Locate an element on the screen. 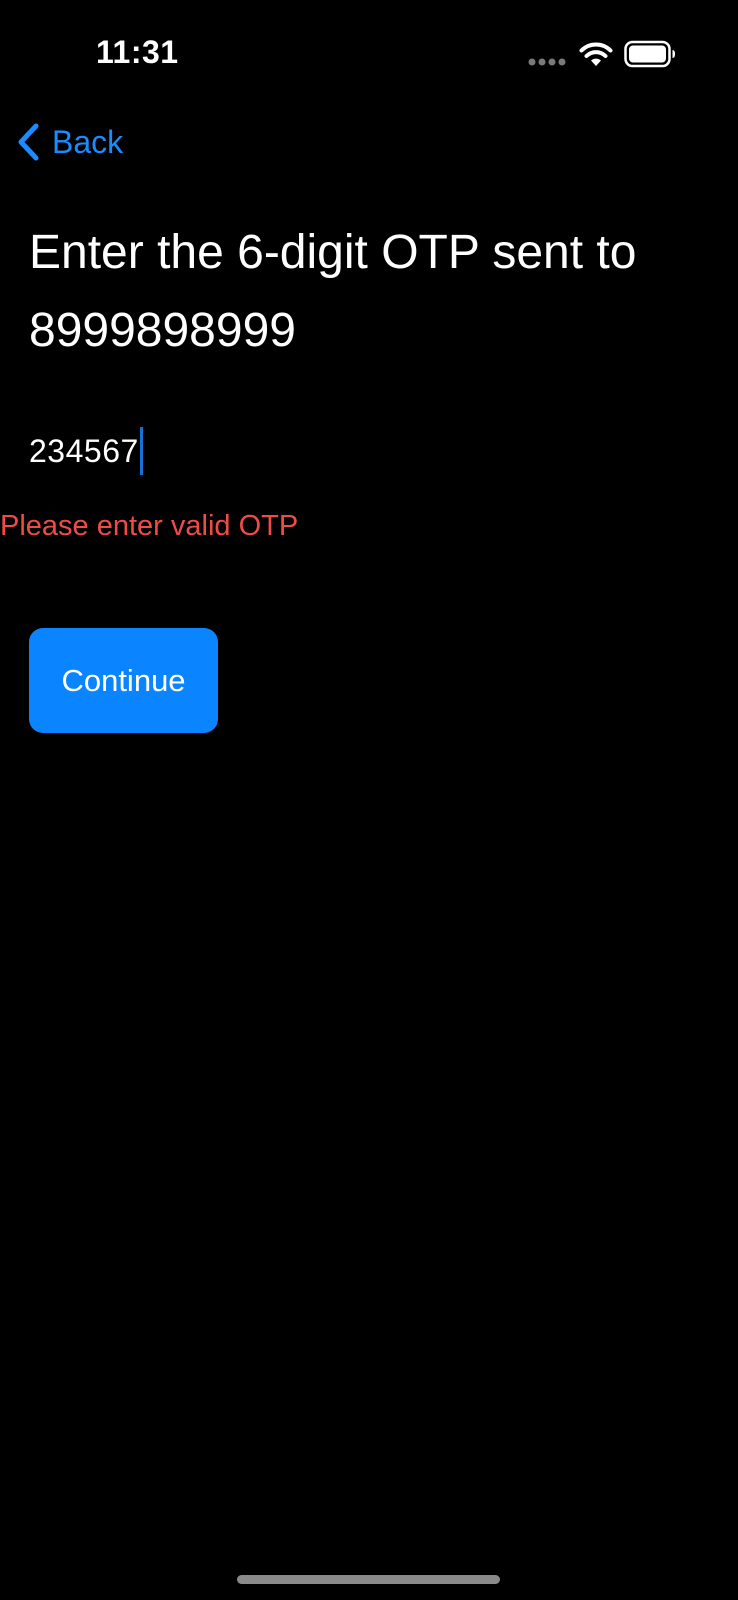  cellular-signal-icon is located at coordinates (547, 62).